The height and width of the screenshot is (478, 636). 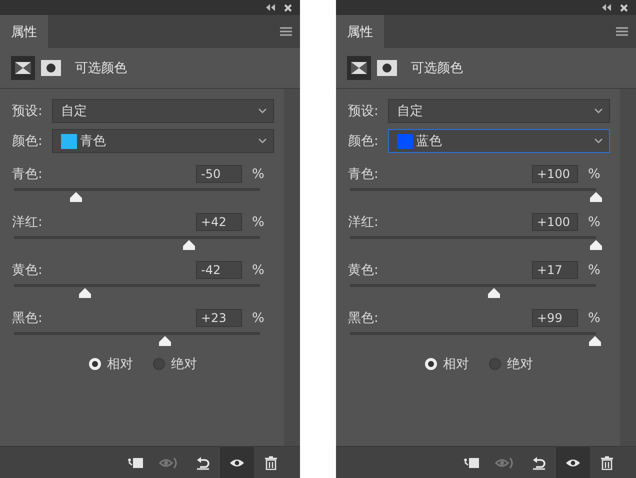 I want to click on color-dropdown: 青色, so click(x=163, y=141).